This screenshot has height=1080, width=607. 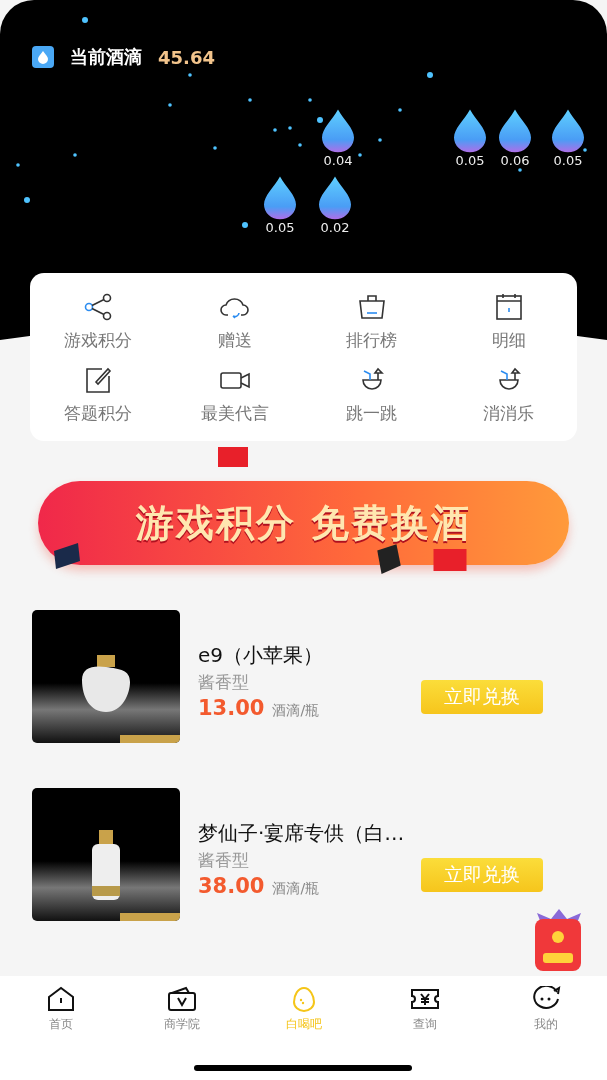 I want to click on balance-value: 45.64, so click(x=186, y=57).